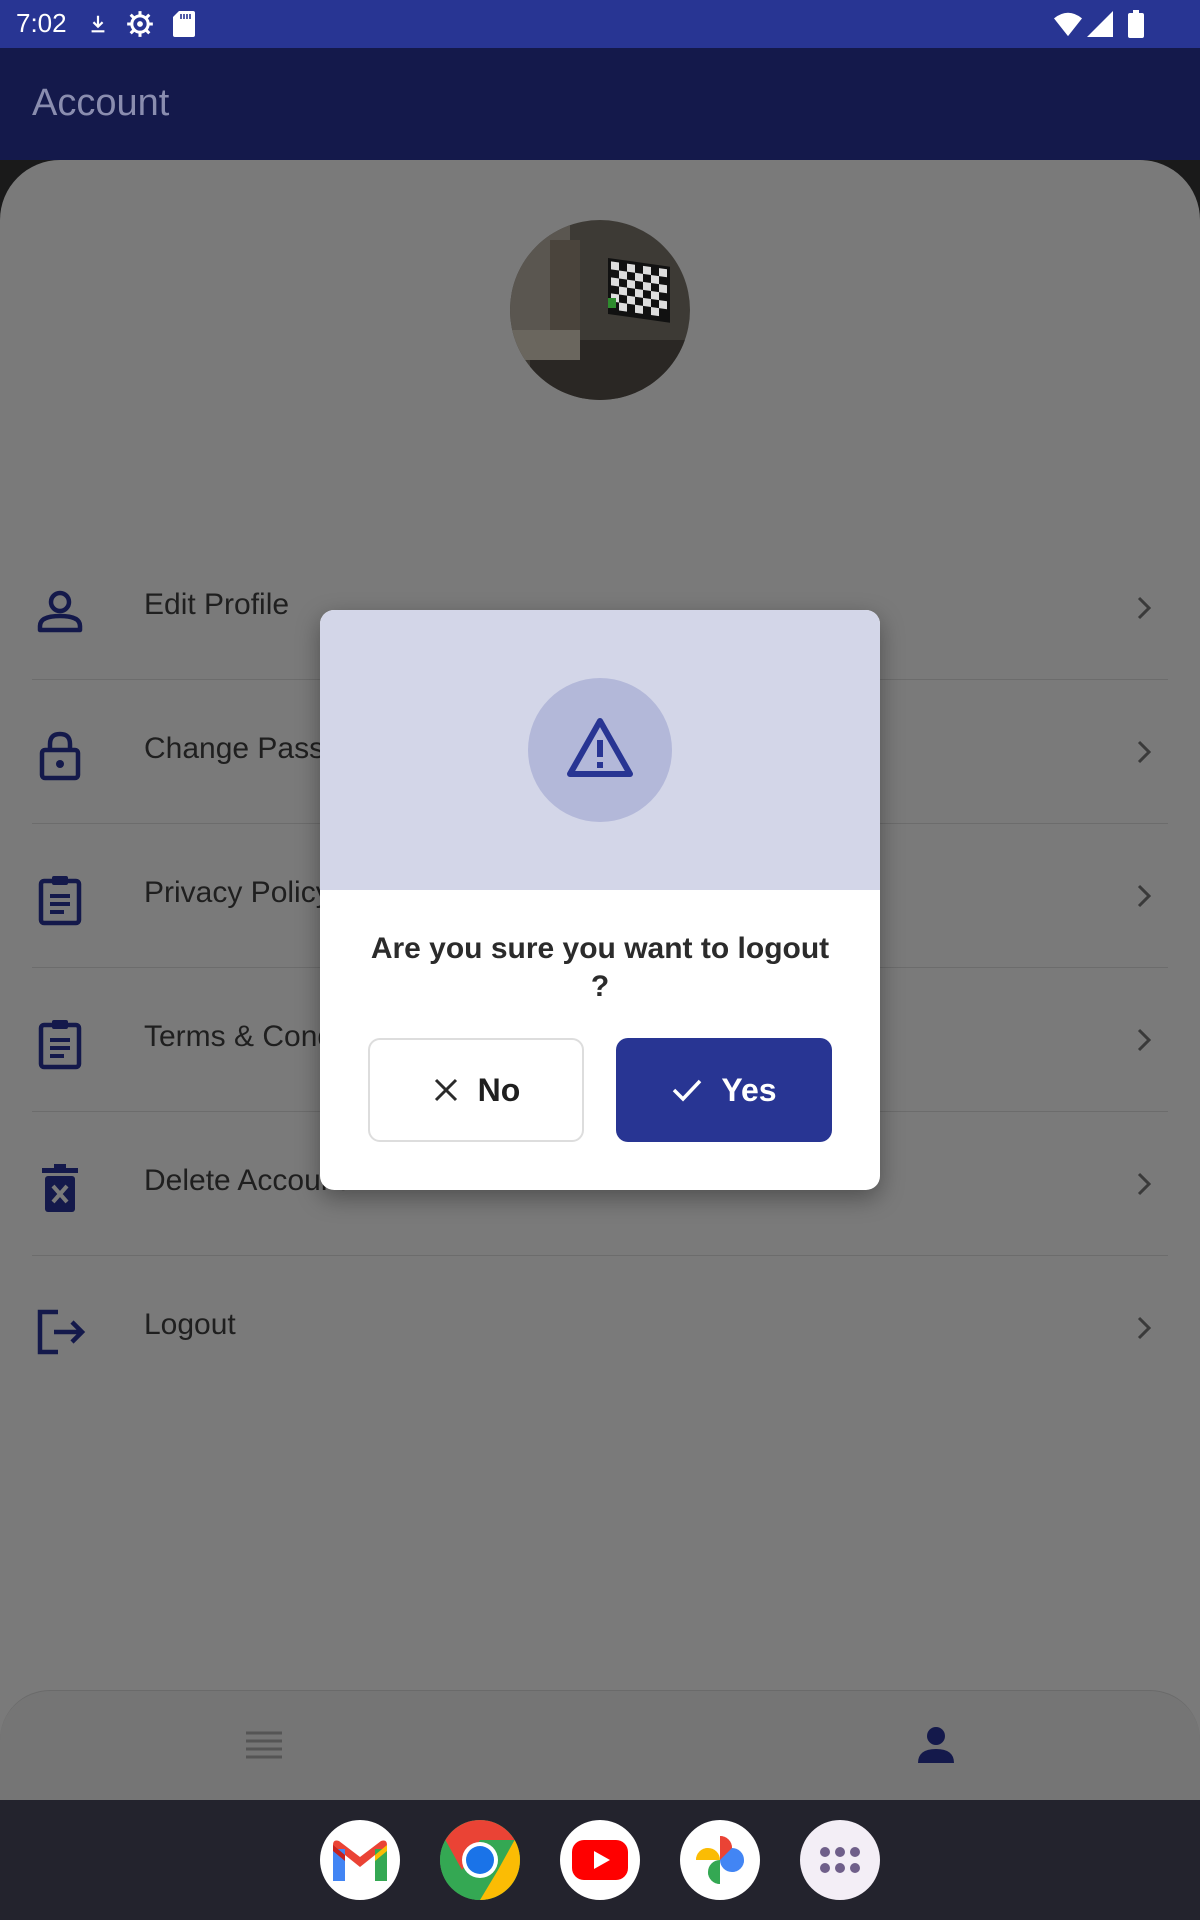 The width and height of the screenshot is (1200, 1920). I want to click on menu-item-label: Delete Account, so click(245, 1180).